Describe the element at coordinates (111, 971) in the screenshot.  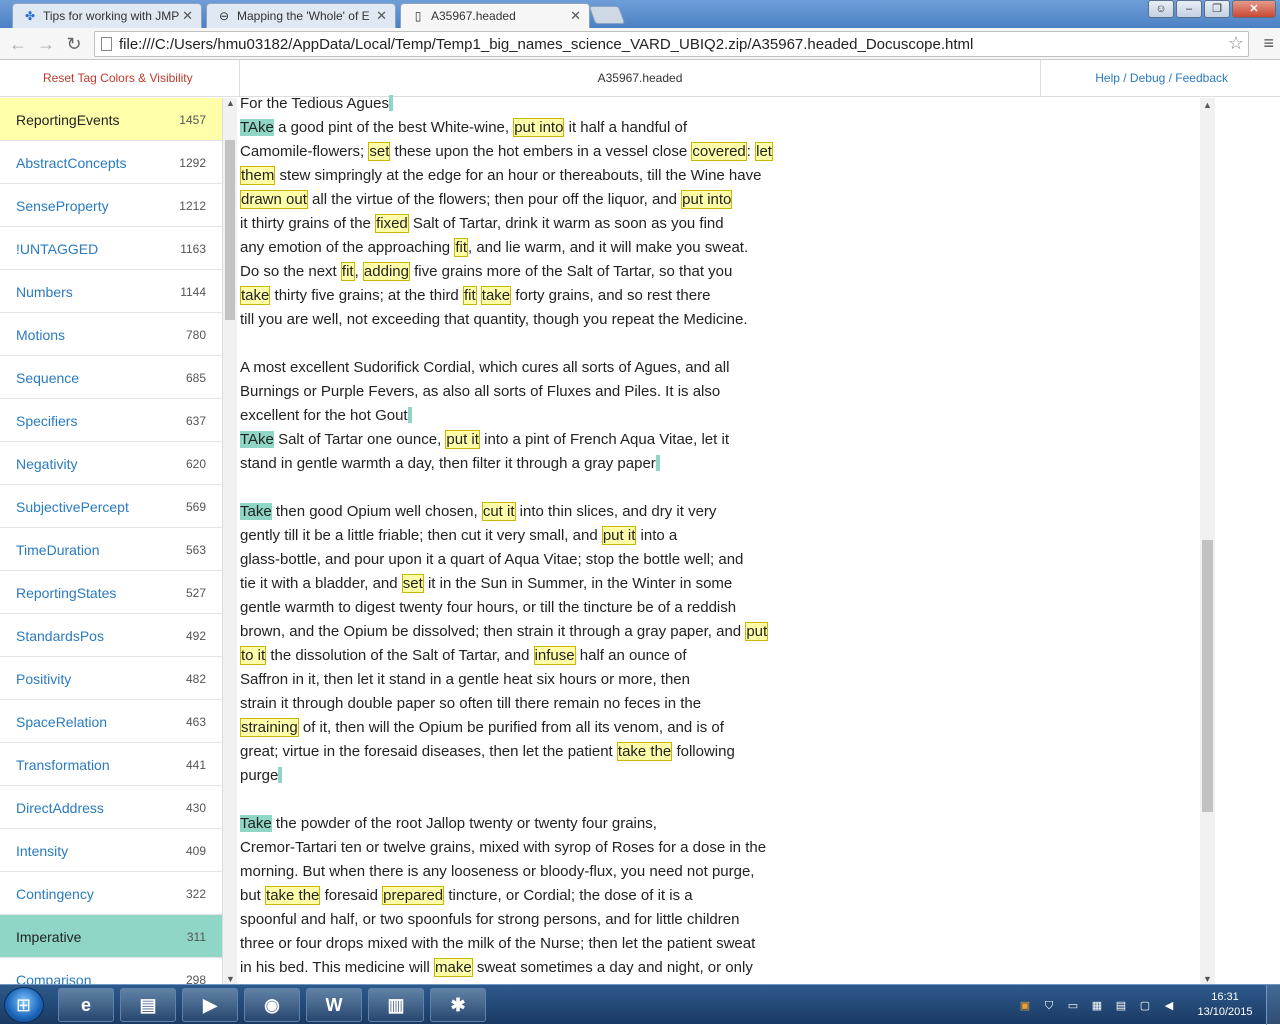
I see `sidebar-tag-item: Comparison 298` at that location.